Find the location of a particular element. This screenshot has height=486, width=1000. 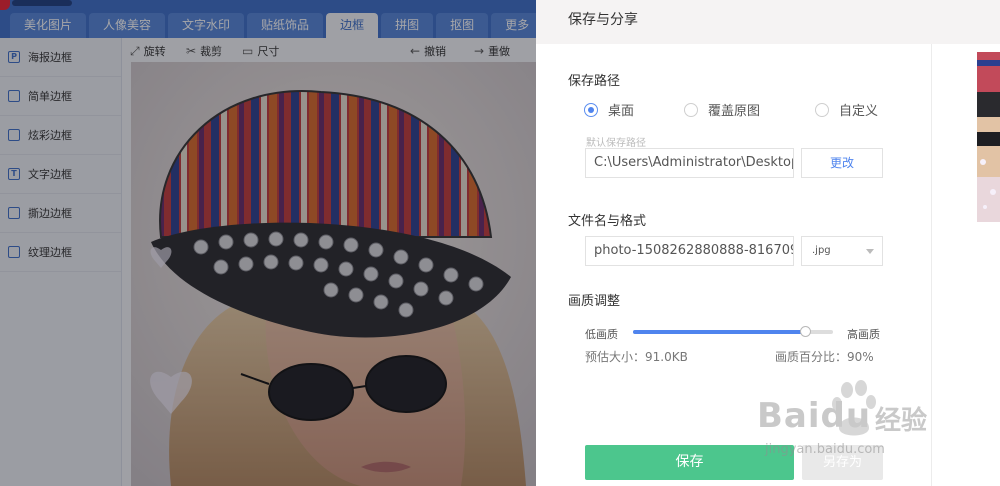

preview-thumbnail is located at coordinates (988, 137).